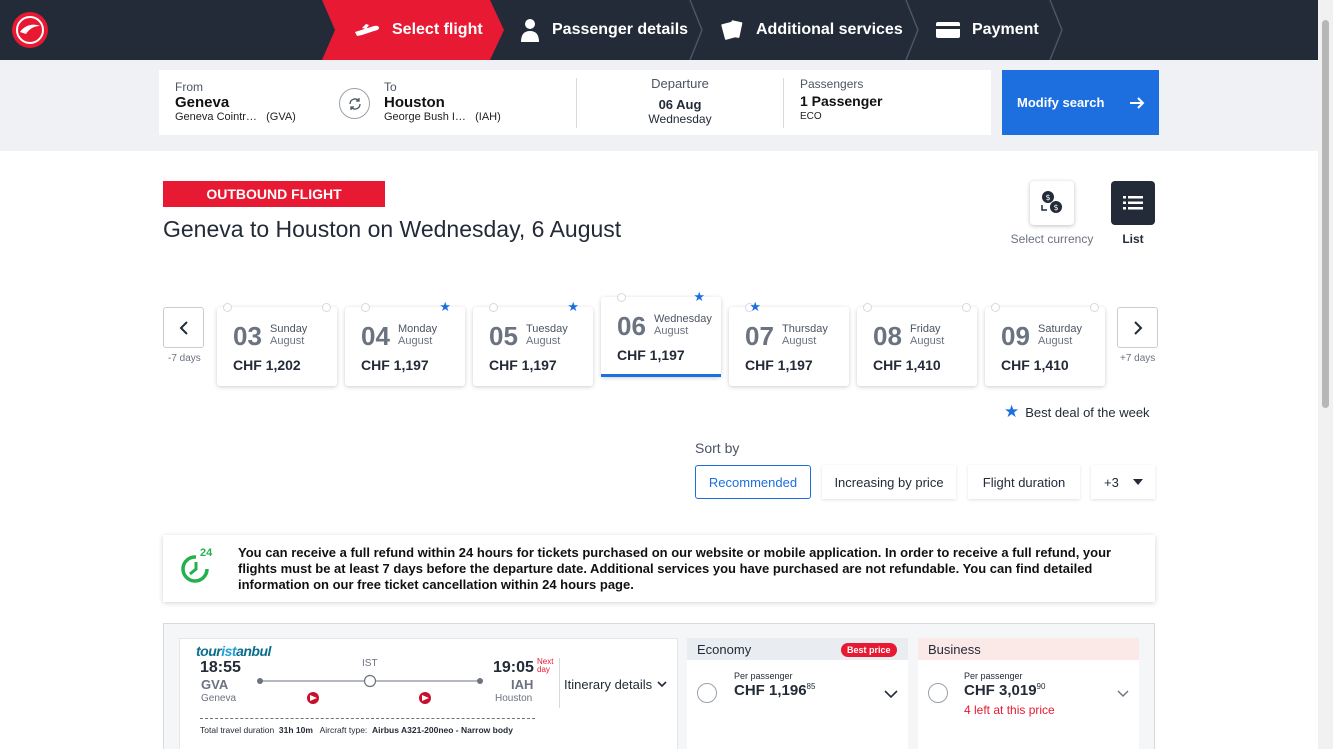 The height and width of the screenshot is (749, 1333). Describe the element at coordinates (620, 29) in the screenshot. I see `step-label: Passenger details` at that location.